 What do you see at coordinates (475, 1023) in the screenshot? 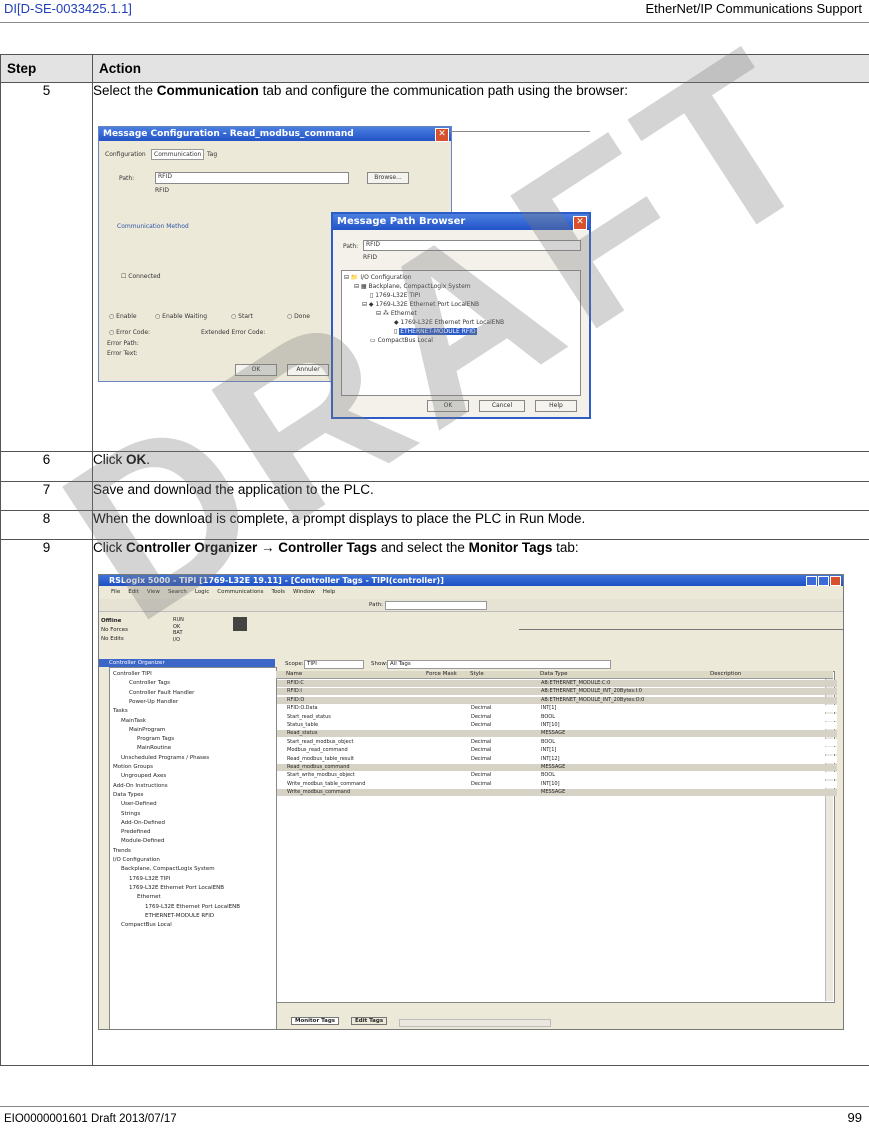
I see `horizontal-scrollbar` at bounding box center [475, 1023].